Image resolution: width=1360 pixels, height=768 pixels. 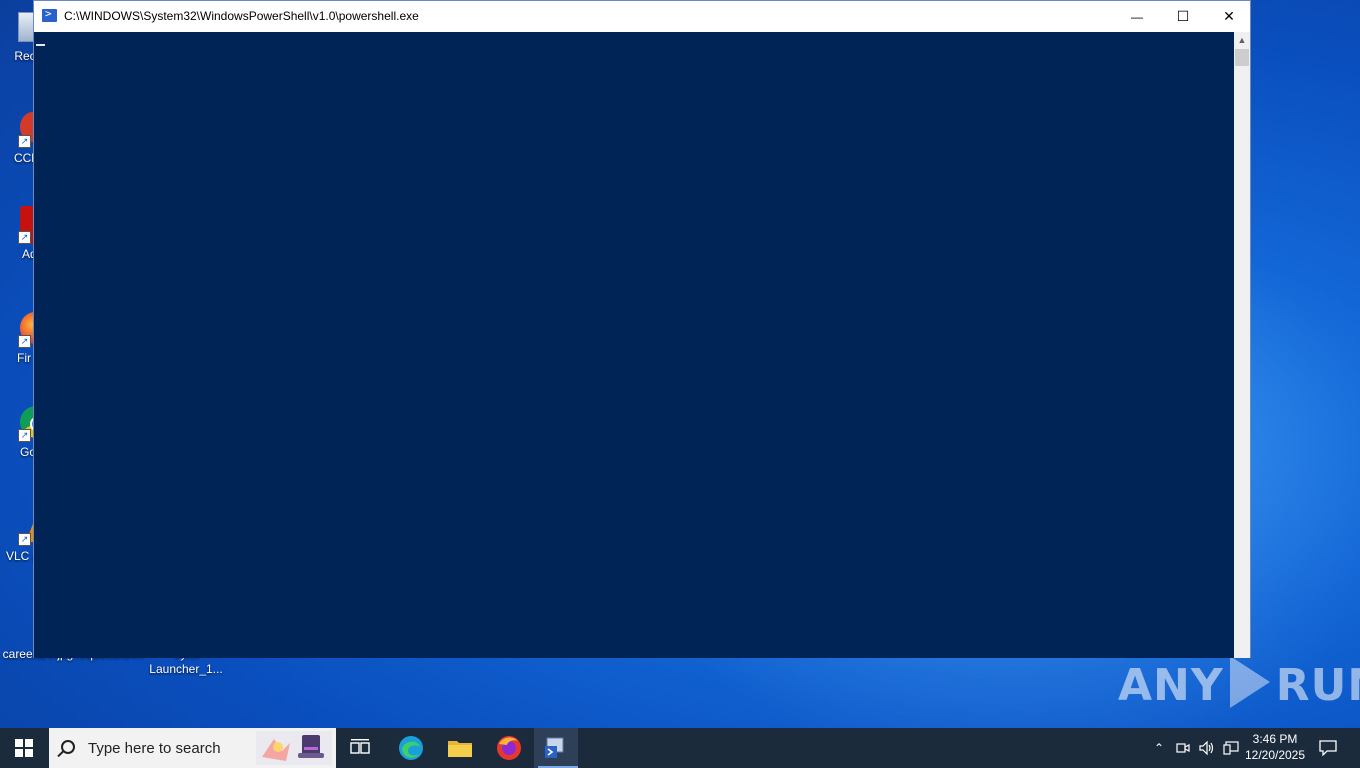 What do you see at coordinates (294, 748) in the screenshot?
I see `search-highlight-illustration-icon` at bounding box center [294, 748].